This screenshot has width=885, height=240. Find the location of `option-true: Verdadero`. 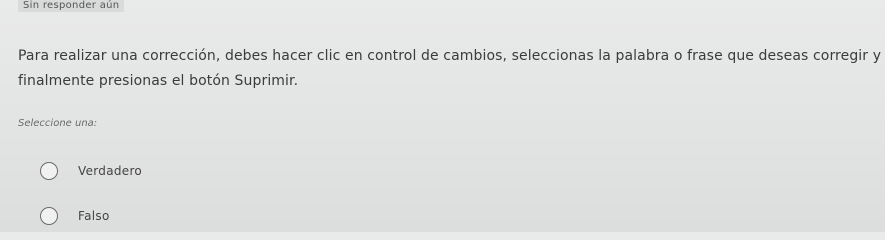

option-true: Verdadero is located at coordinates (91, 171).